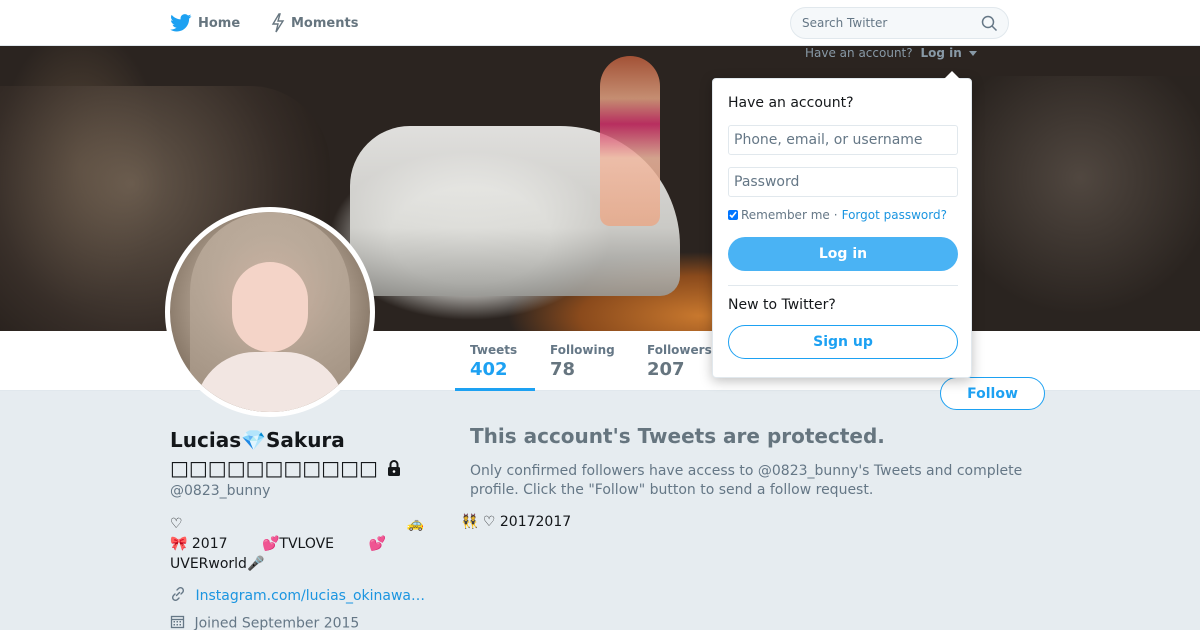  I want to click on caret-down-icon, so click(972, 53).